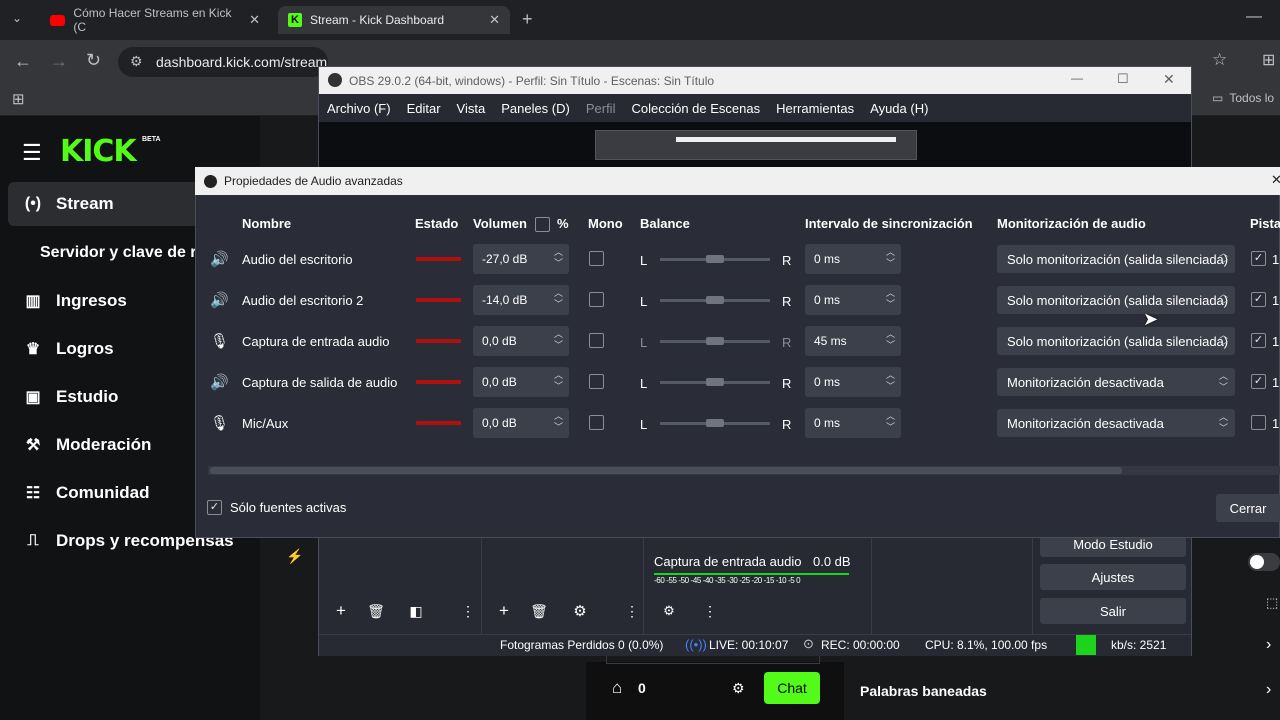 The height and width of the screenshot is (720, 1280). Describe the element at coordinates (1071, 223) in the screenshot. I see `header-monitoring: Monitorización de audio` at that location.